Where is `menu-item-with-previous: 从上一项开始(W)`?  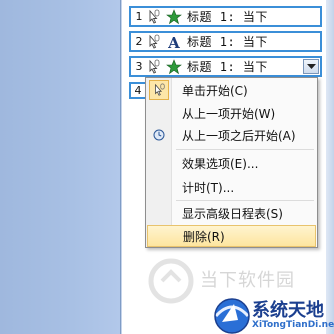 menu-item-with-previous: 从上一项开始(W) is located at coordinates (231, 113).